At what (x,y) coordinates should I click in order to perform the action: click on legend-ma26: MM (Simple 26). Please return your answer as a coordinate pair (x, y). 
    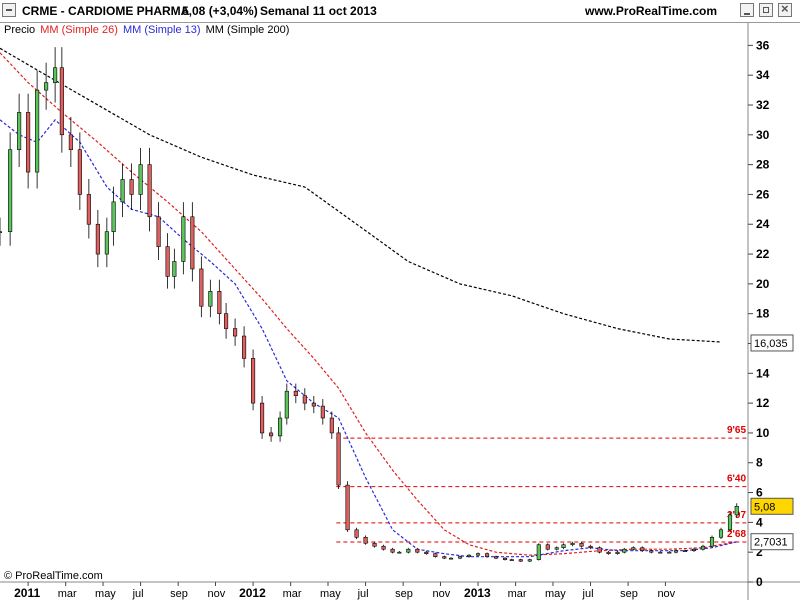
    Looking at the image, I should click on (79, 30).